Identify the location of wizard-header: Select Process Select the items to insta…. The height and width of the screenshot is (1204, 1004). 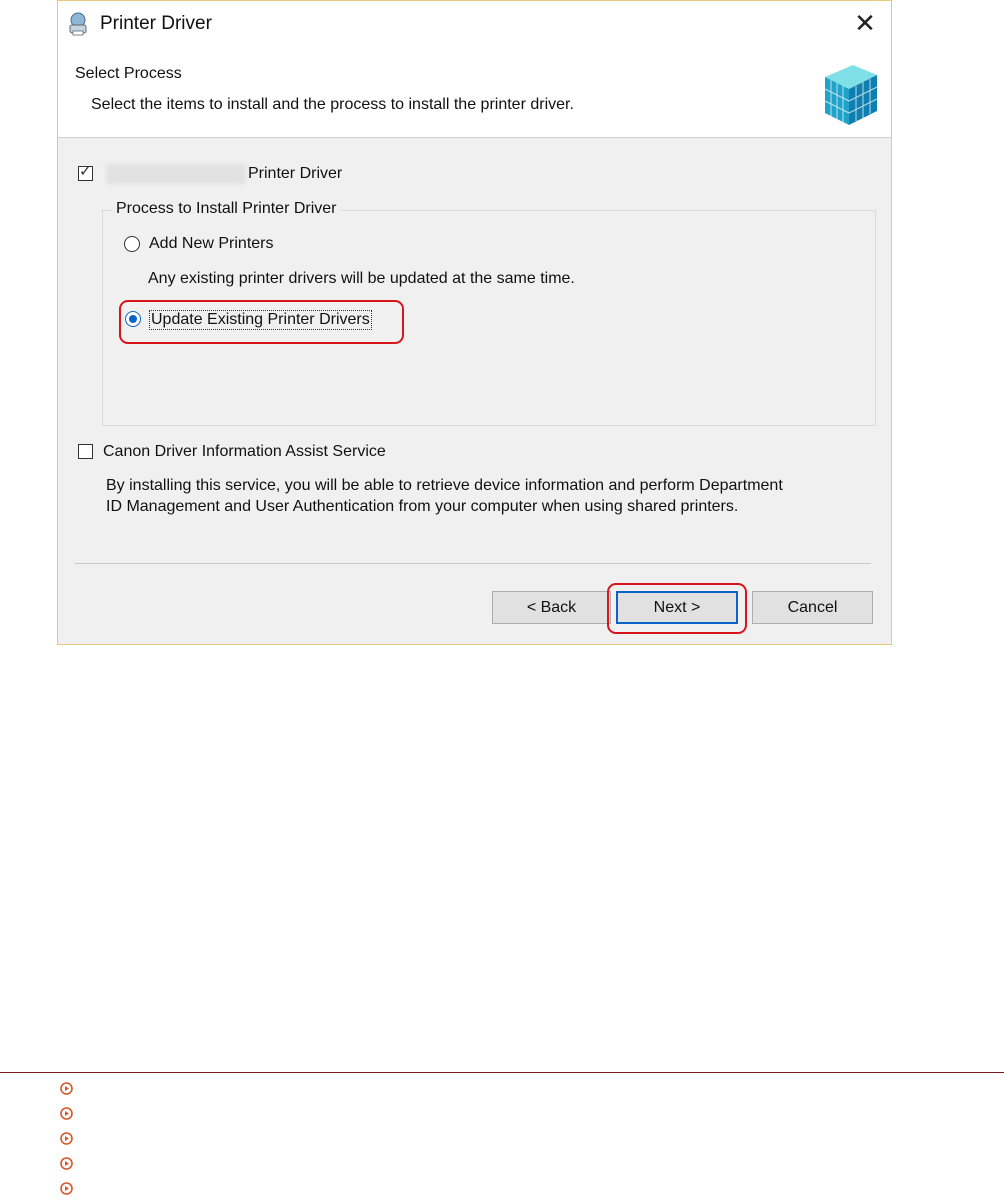
(474, 93).